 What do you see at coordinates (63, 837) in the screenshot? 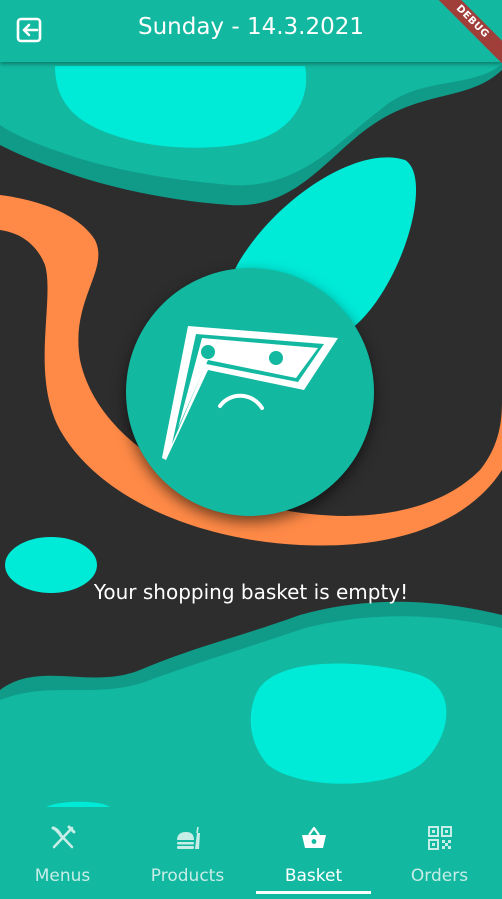
I see `fork-knife-icon` at bounding box center [63, 837].